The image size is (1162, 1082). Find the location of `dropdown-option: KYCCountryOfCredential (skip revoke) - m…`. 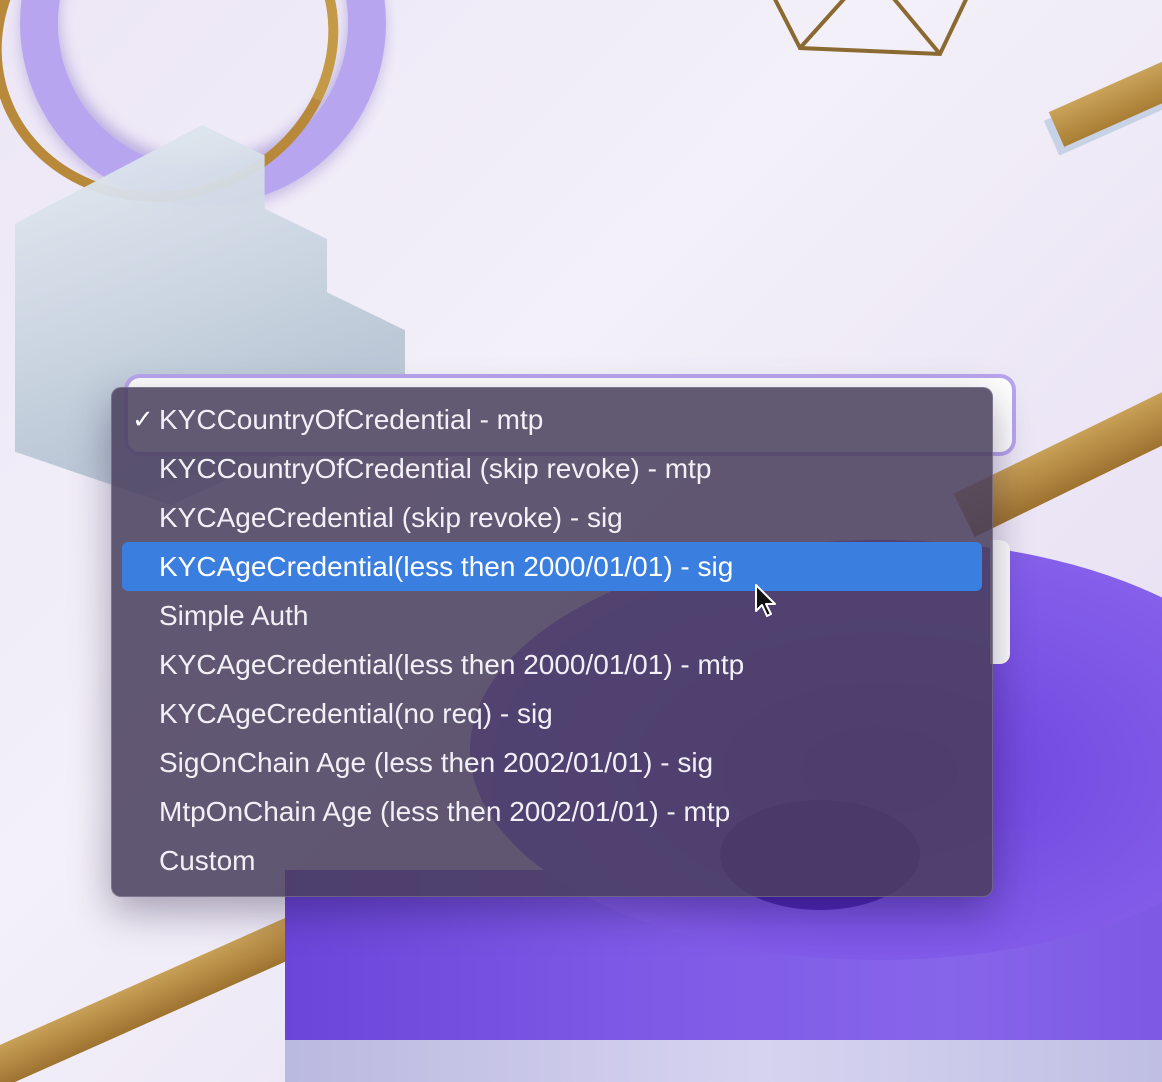

dropdown-option: KYCCountryOfCredential (skip revoke) - m… is located at coordinates (552, 468).